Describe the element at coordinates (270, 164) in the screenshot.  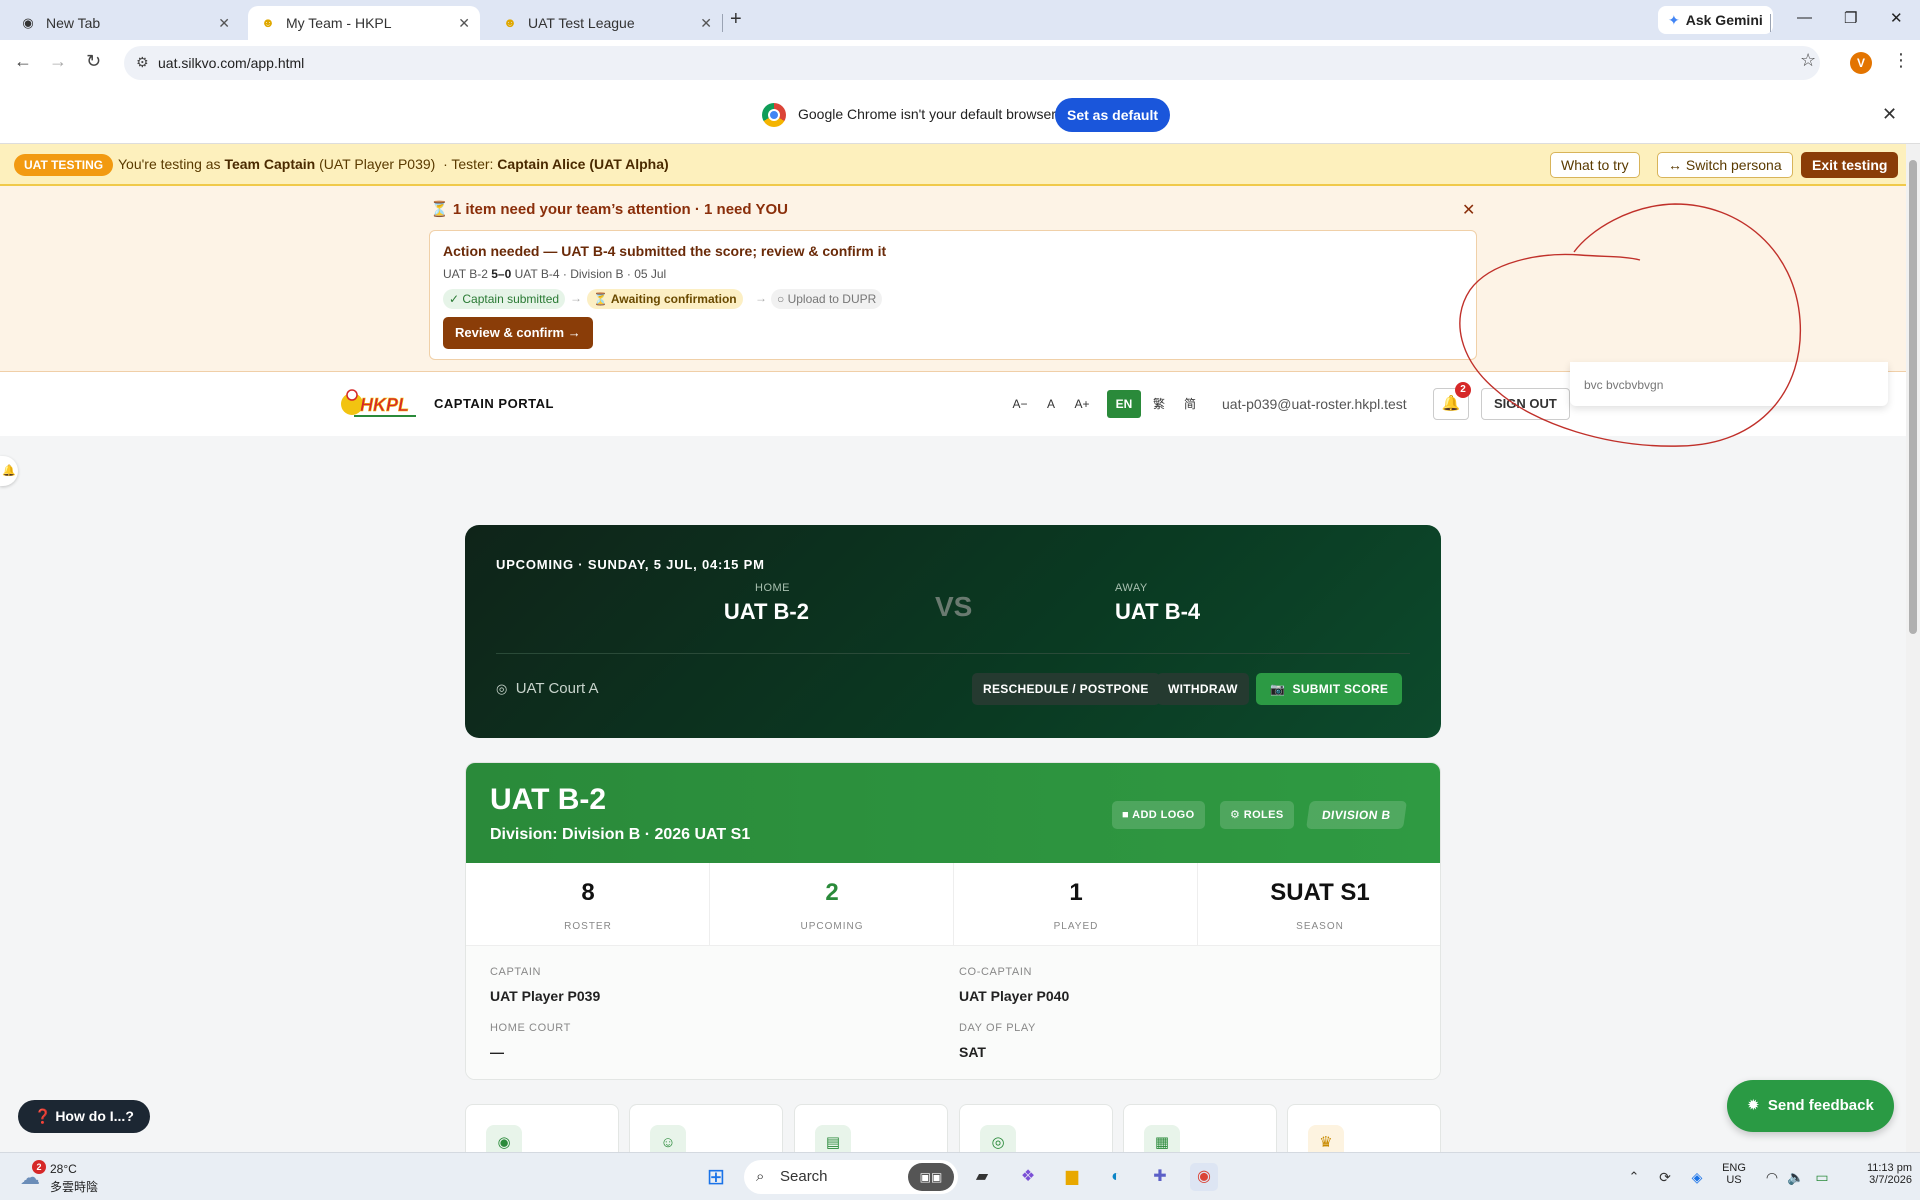
I see `uat-role: Team Captain` at that location.